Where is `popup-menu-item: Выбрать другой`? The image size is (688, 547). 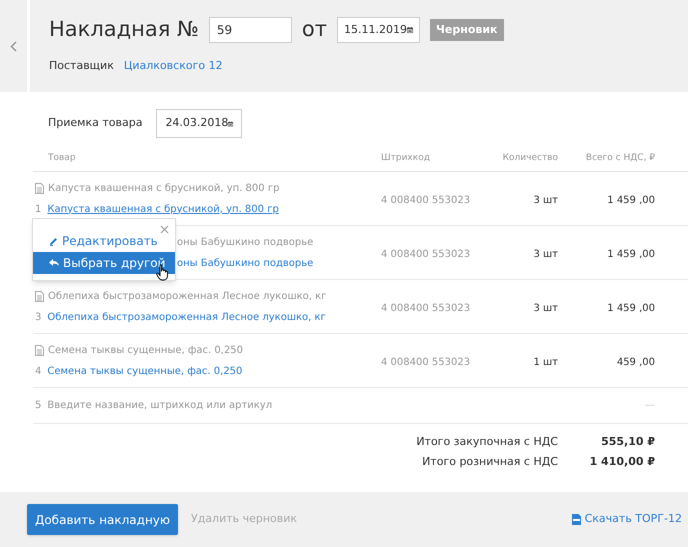 popup-menu-item: Выбрать другой is located at coordinates (104, 263).